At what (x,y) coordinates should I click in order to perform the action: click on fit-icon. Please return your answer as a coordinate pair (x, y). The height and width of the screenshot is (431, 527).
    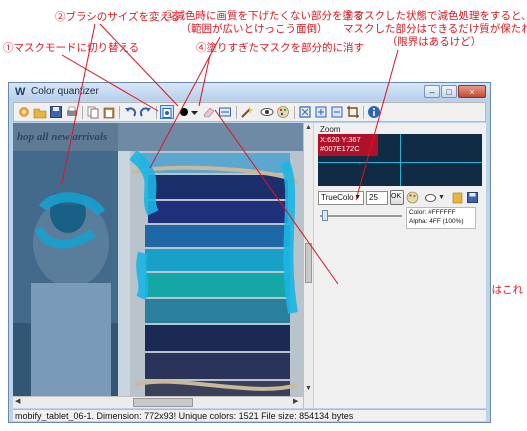
    Looking at the image, I should click on (305, 112).